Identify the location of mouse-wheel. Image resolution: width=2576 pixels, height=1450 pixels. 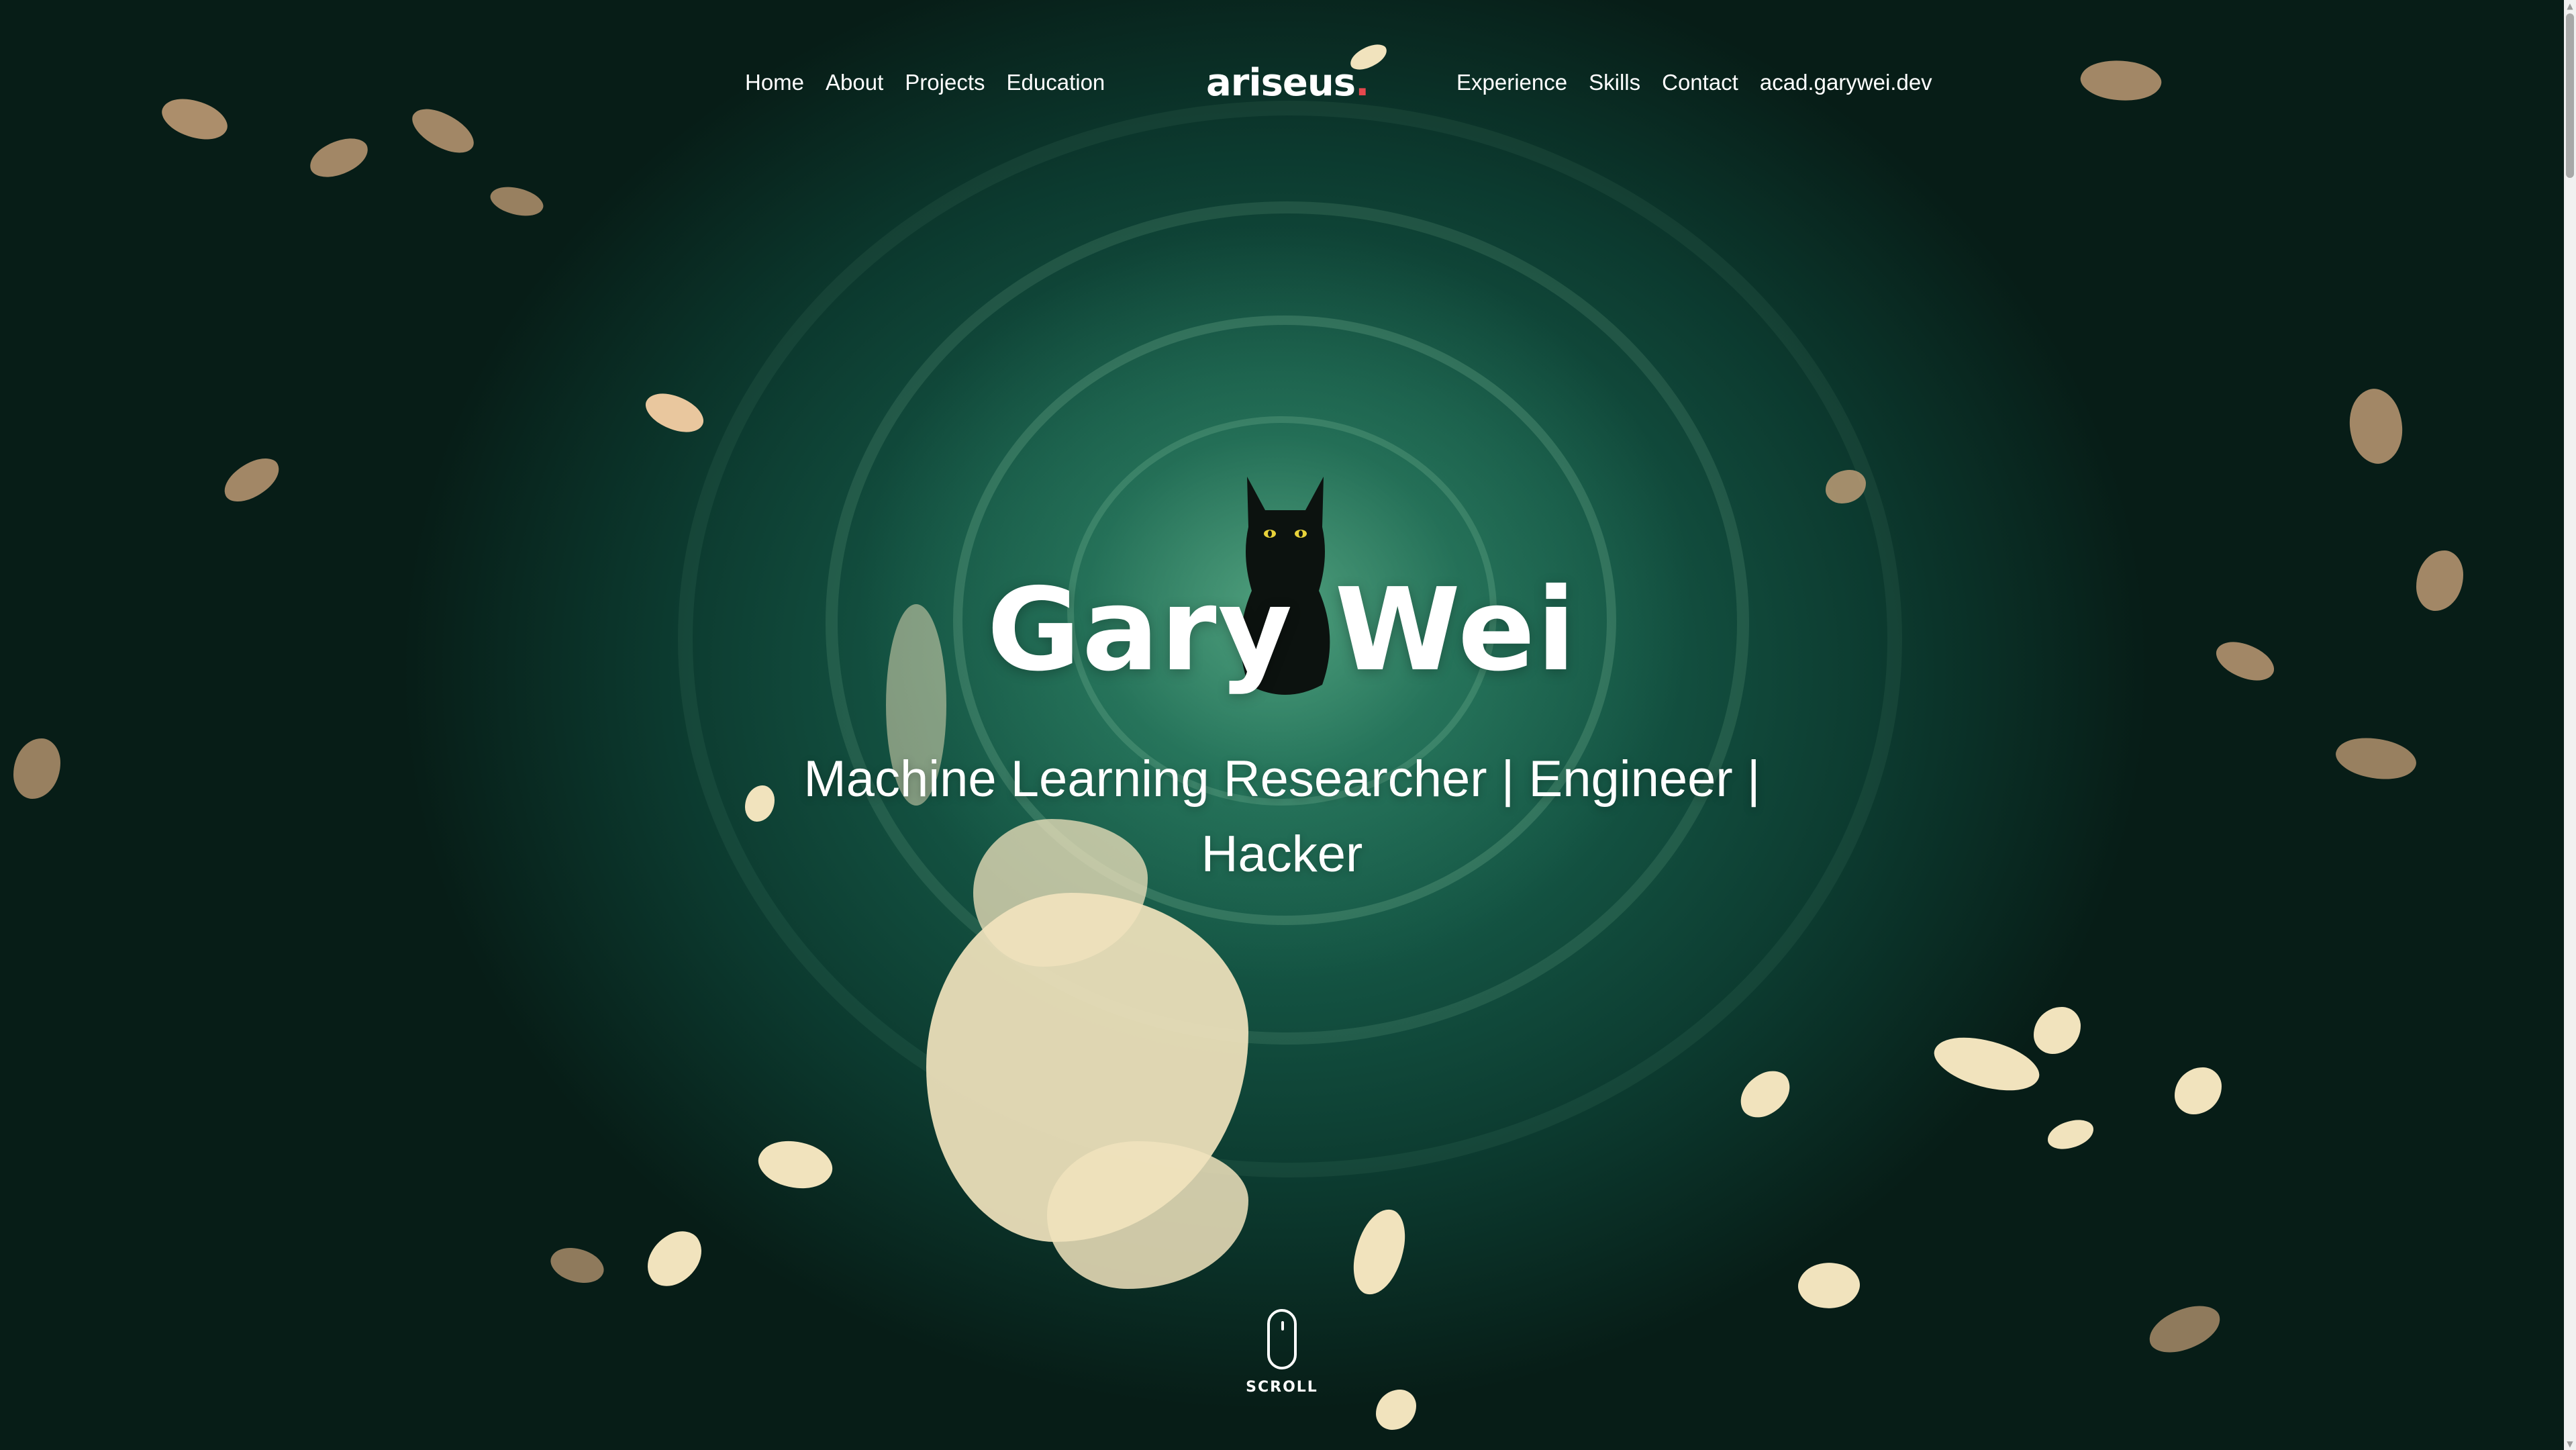
(1282, 1326).